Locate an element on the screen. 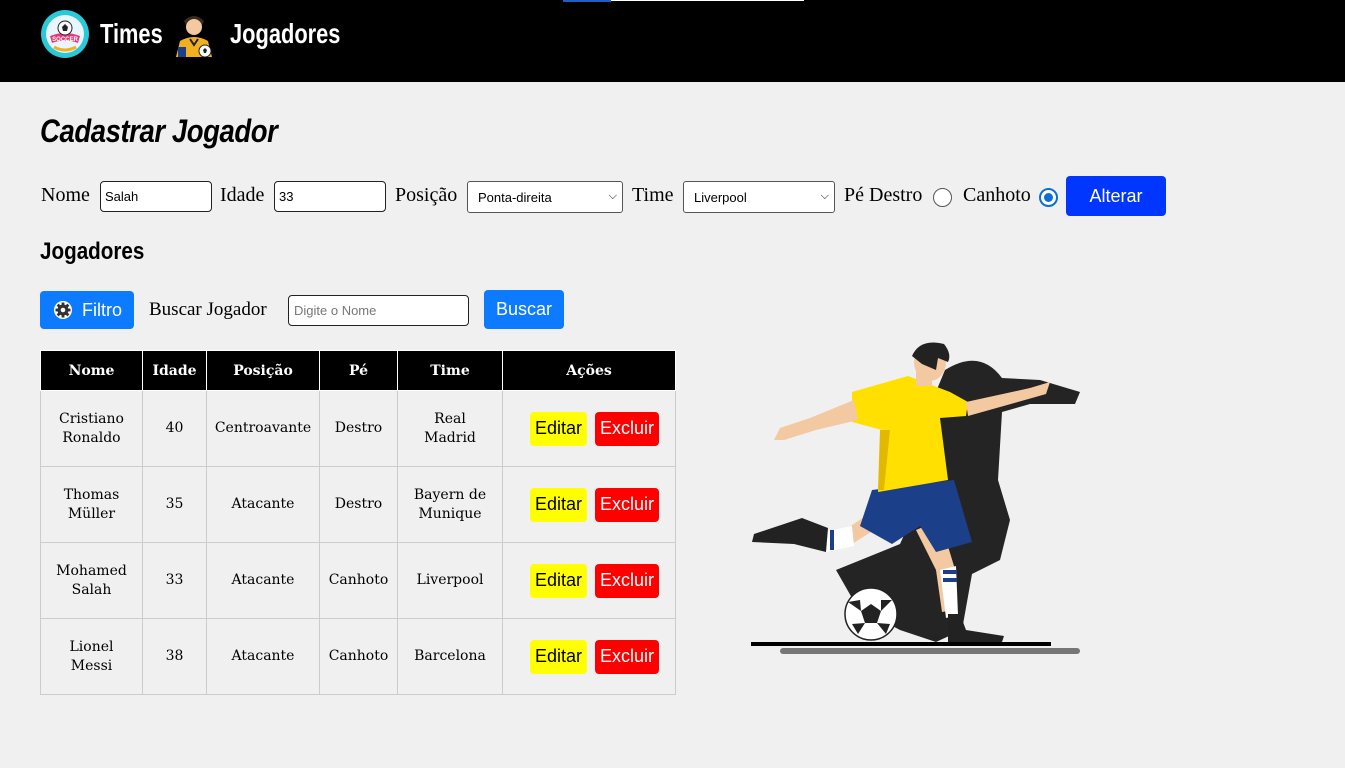 The height and width of the screenshot is (768, 1345). search-button: Buscar is located at coordinates (524, 309).